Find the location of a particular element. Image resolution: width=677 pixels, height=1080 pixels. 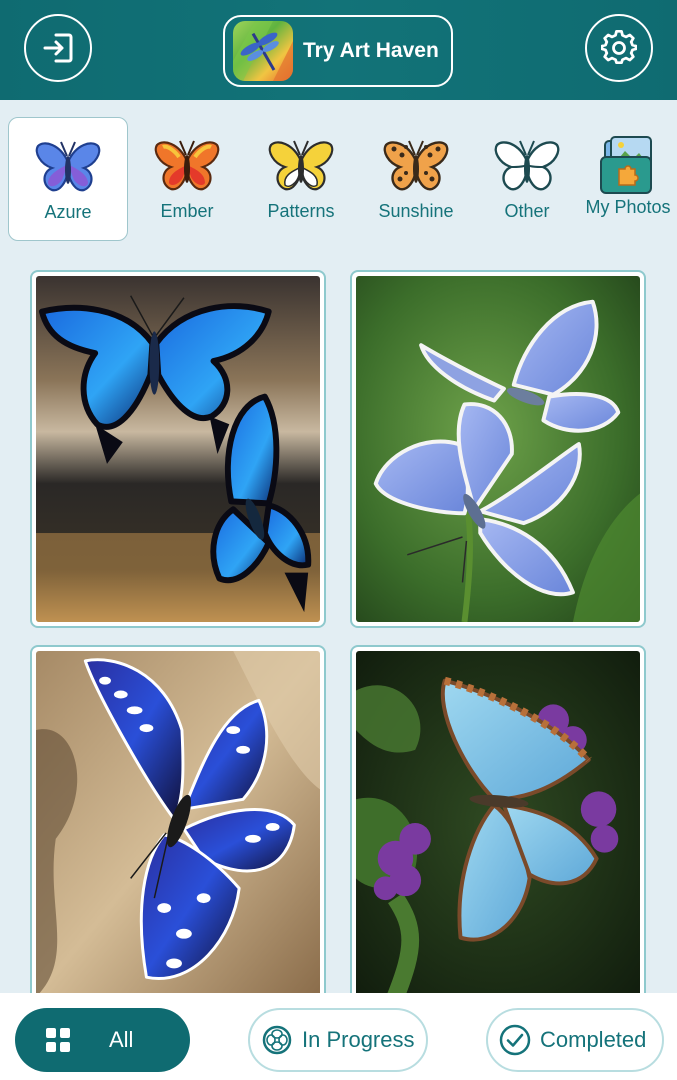

category-label: My Photos is located at coordinates (628, 207).